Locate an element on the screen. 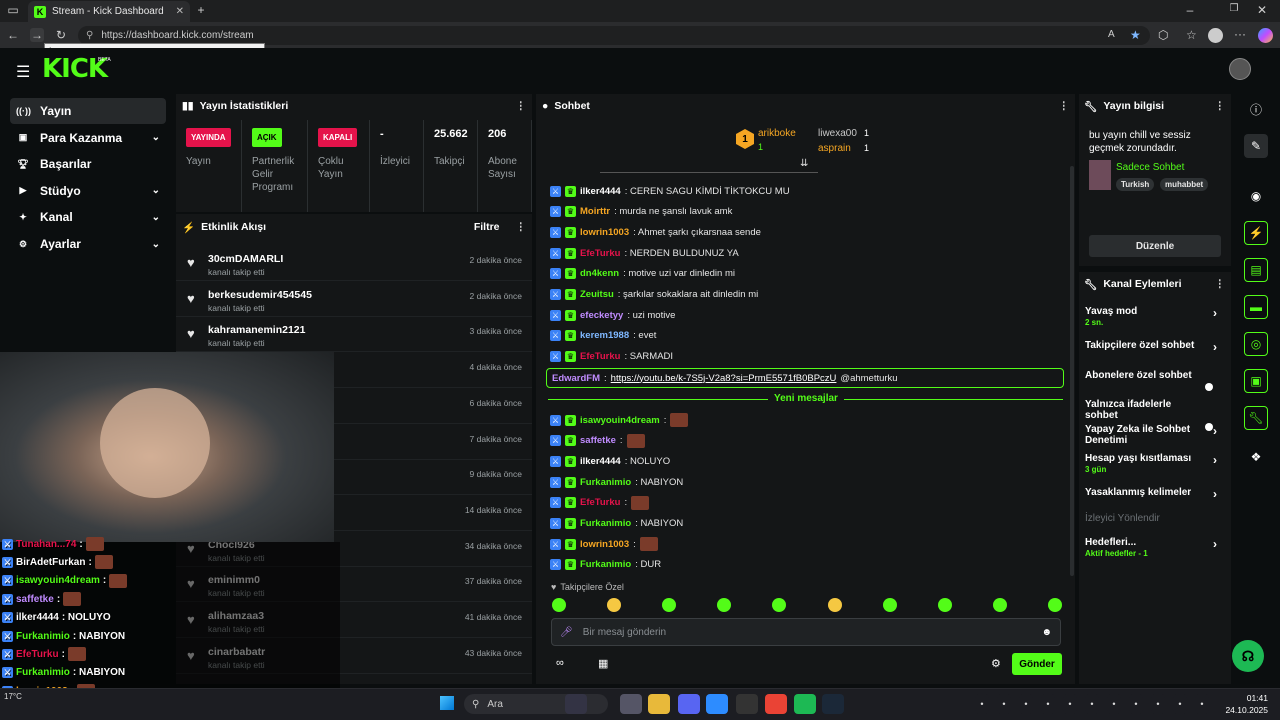 This screenshot has width=1280, height=720. wrench-icon: 🔧︎ is located at coordinates (1256, 418).